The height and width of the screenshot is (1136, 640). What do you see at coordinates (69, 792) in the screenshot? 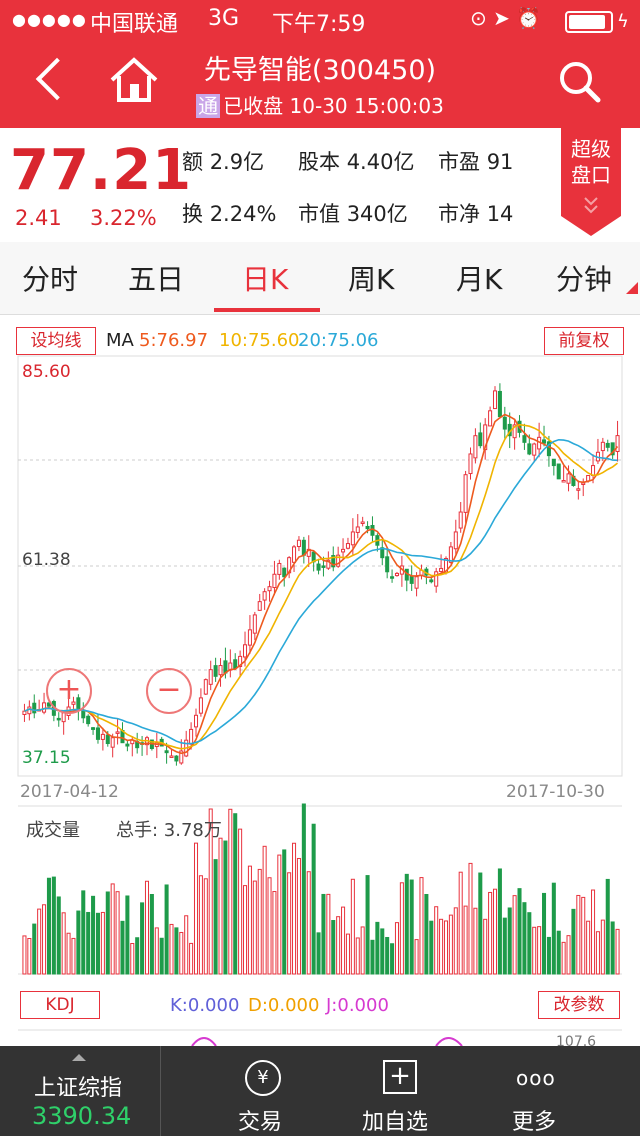
I see `x-axis-start-date: 2017-04-12` at bounding box center [69, 792].